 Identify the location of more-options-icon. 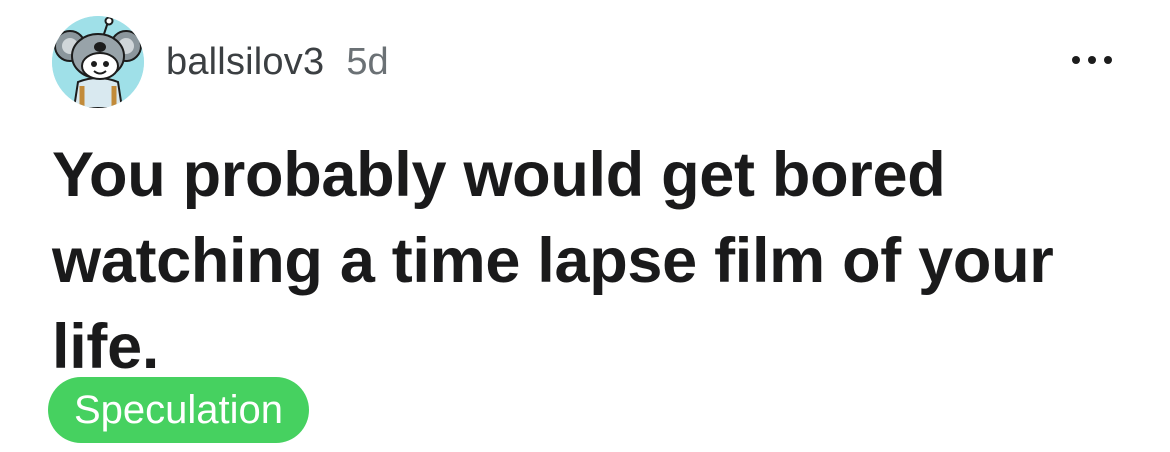
(1092, 60).